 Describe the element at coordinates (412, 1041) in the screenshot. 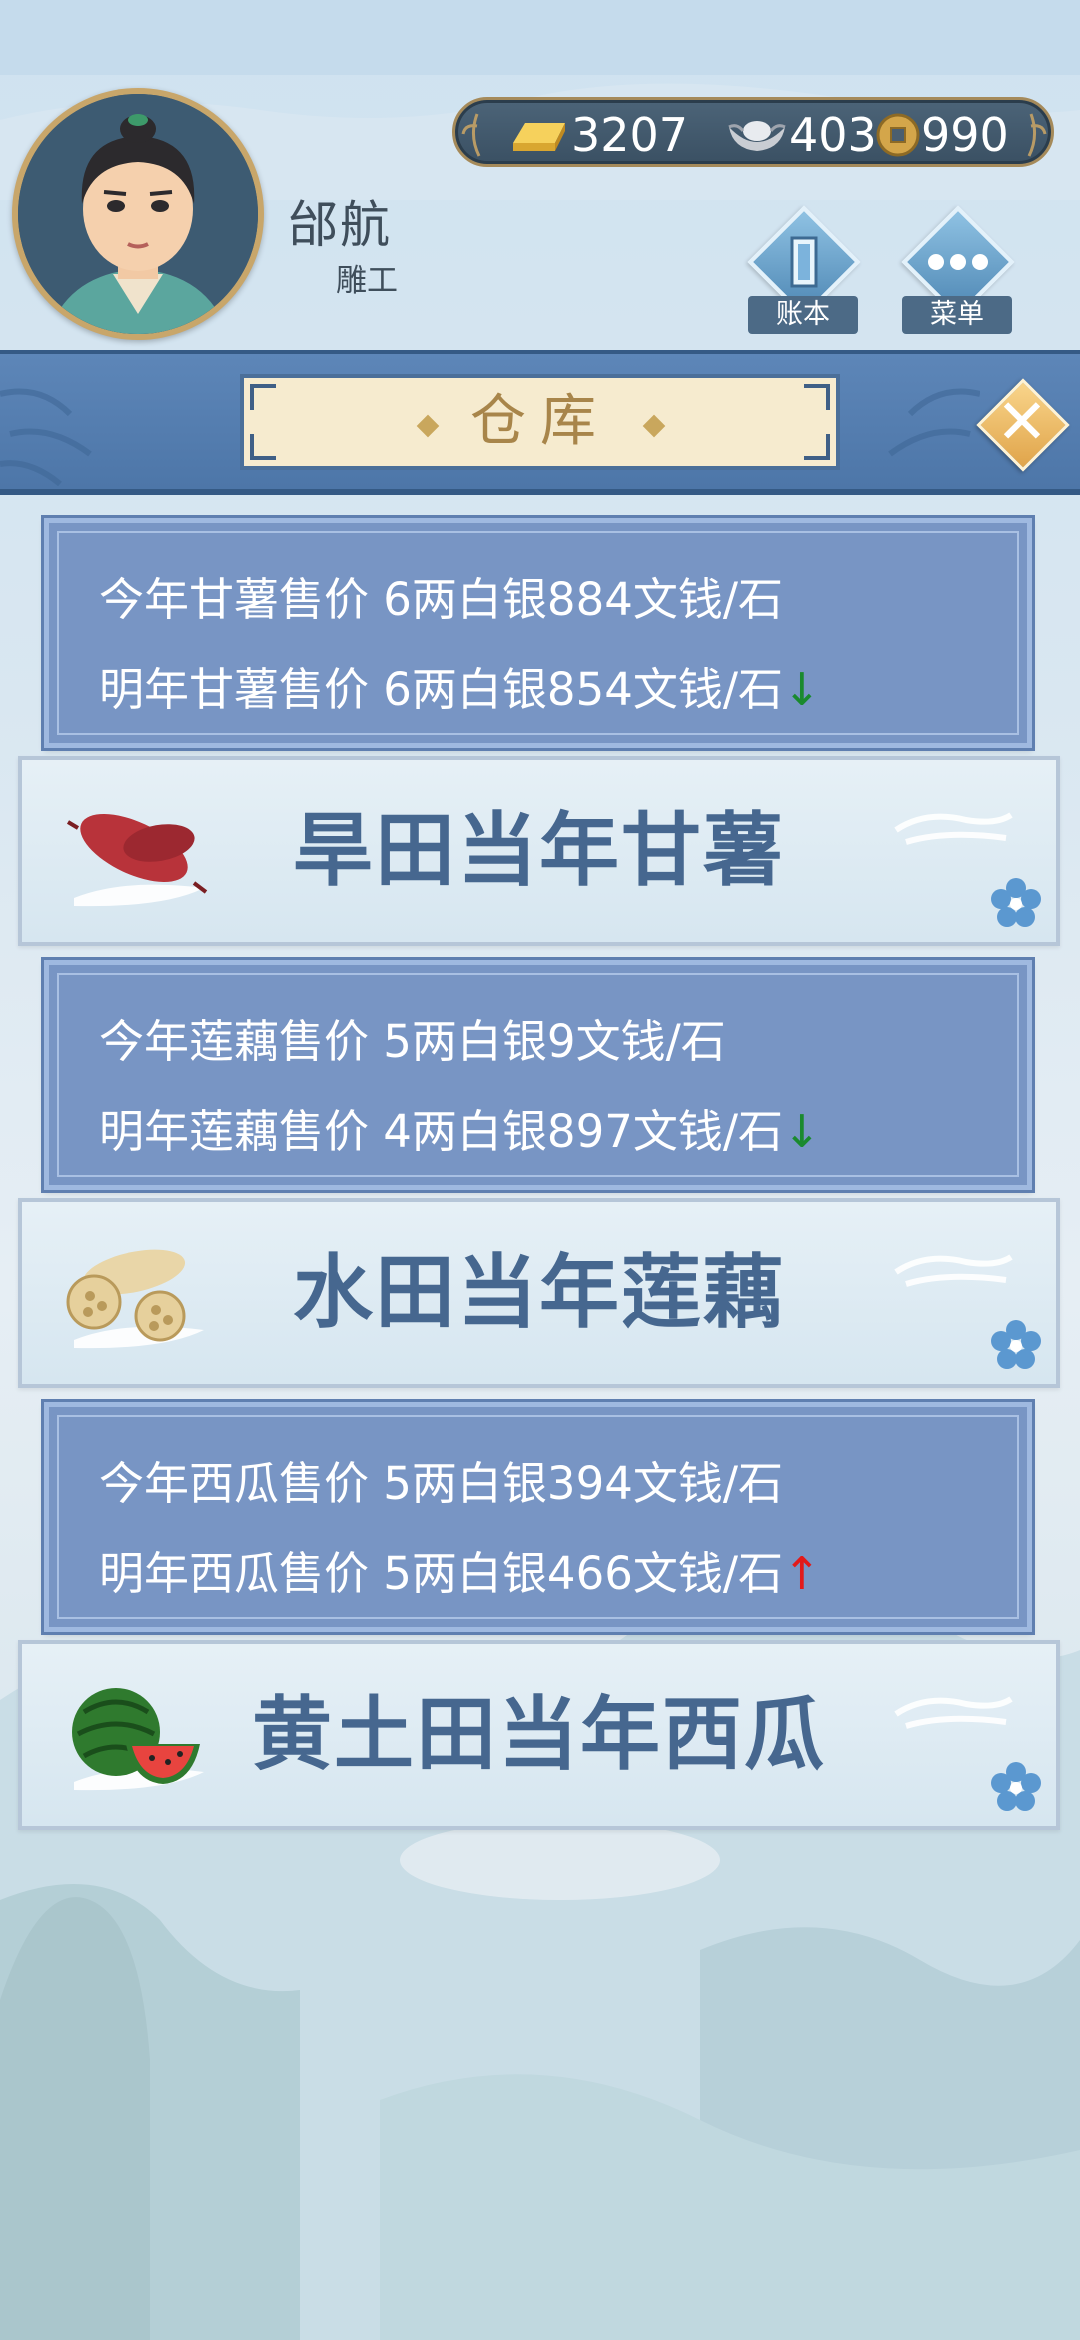

I see `this-year-price: 今年莲藕售价 5两白银9文钱/石` at that location.